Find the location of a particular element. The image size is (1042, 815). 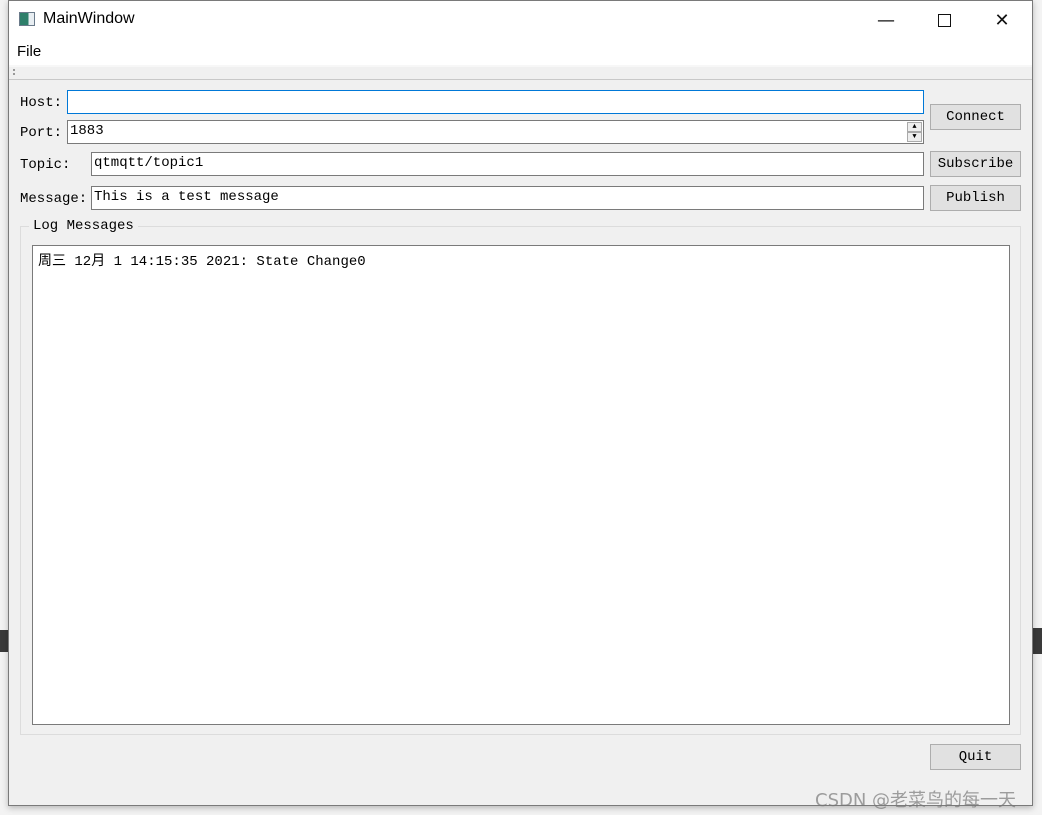

log-messages-title: Log Messages is located at coordinates (83, 226).